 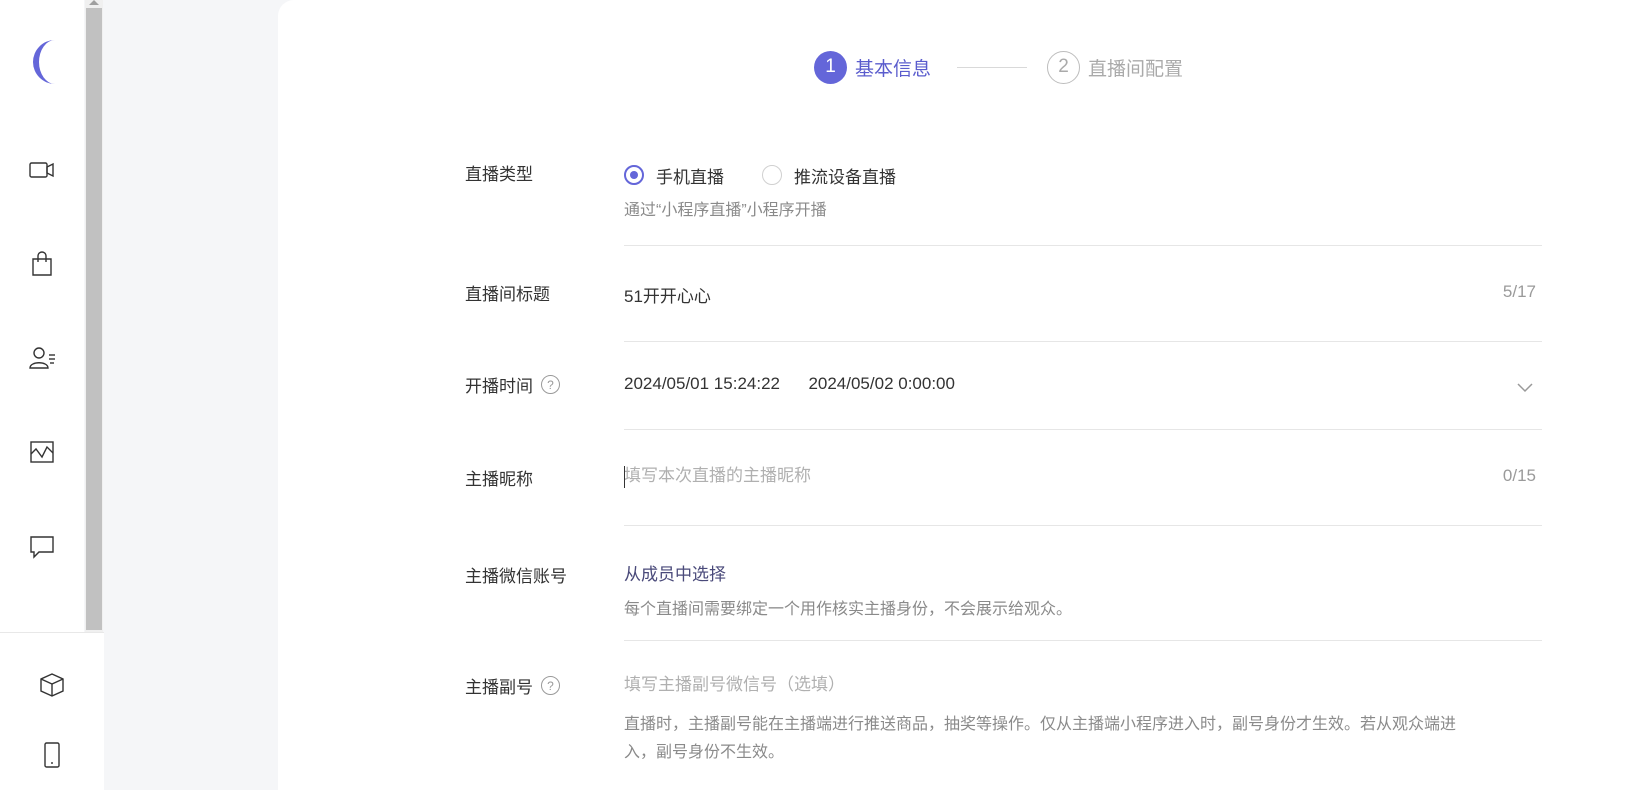 What do you see at coordinates (1136, 69) in the screenshot?
I see `step-label: 直播间配置` at bounding box center [1136, 69].